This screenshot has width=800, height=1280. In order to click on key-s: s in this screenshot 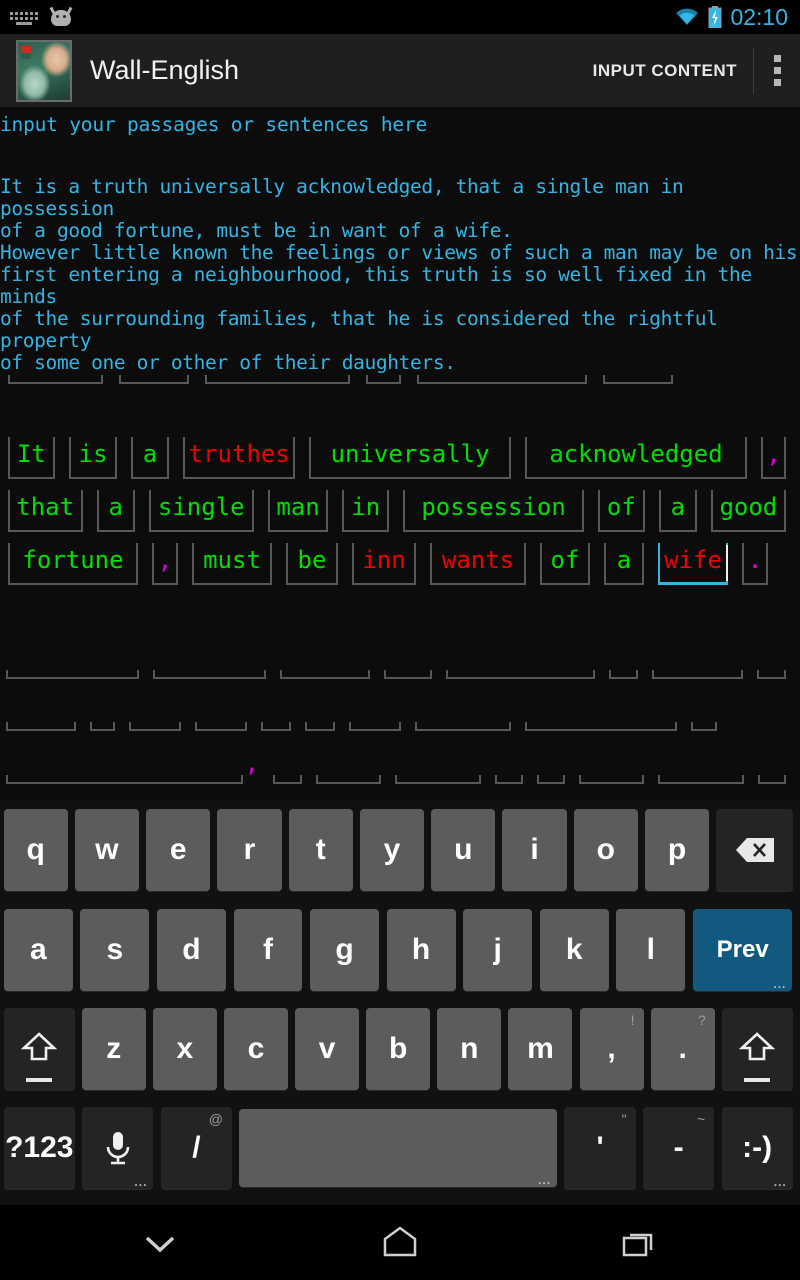, I will do `click(115, 949)`.